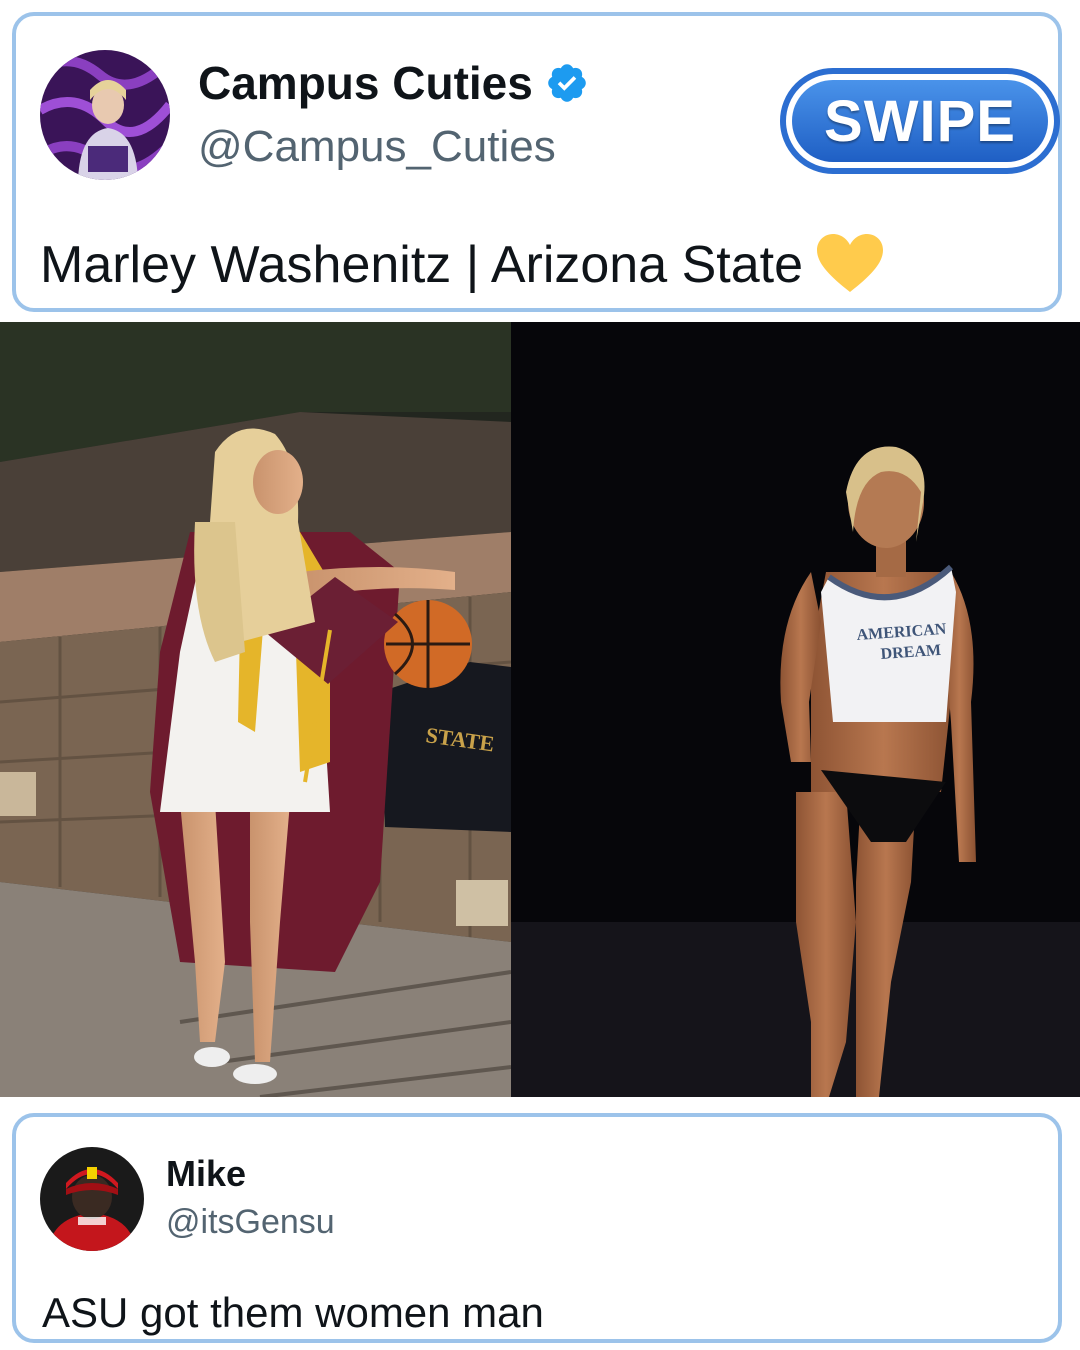  Describe the element at coordinates (92, 1199) in the screenshot. I see `mike-avatar` at that location.